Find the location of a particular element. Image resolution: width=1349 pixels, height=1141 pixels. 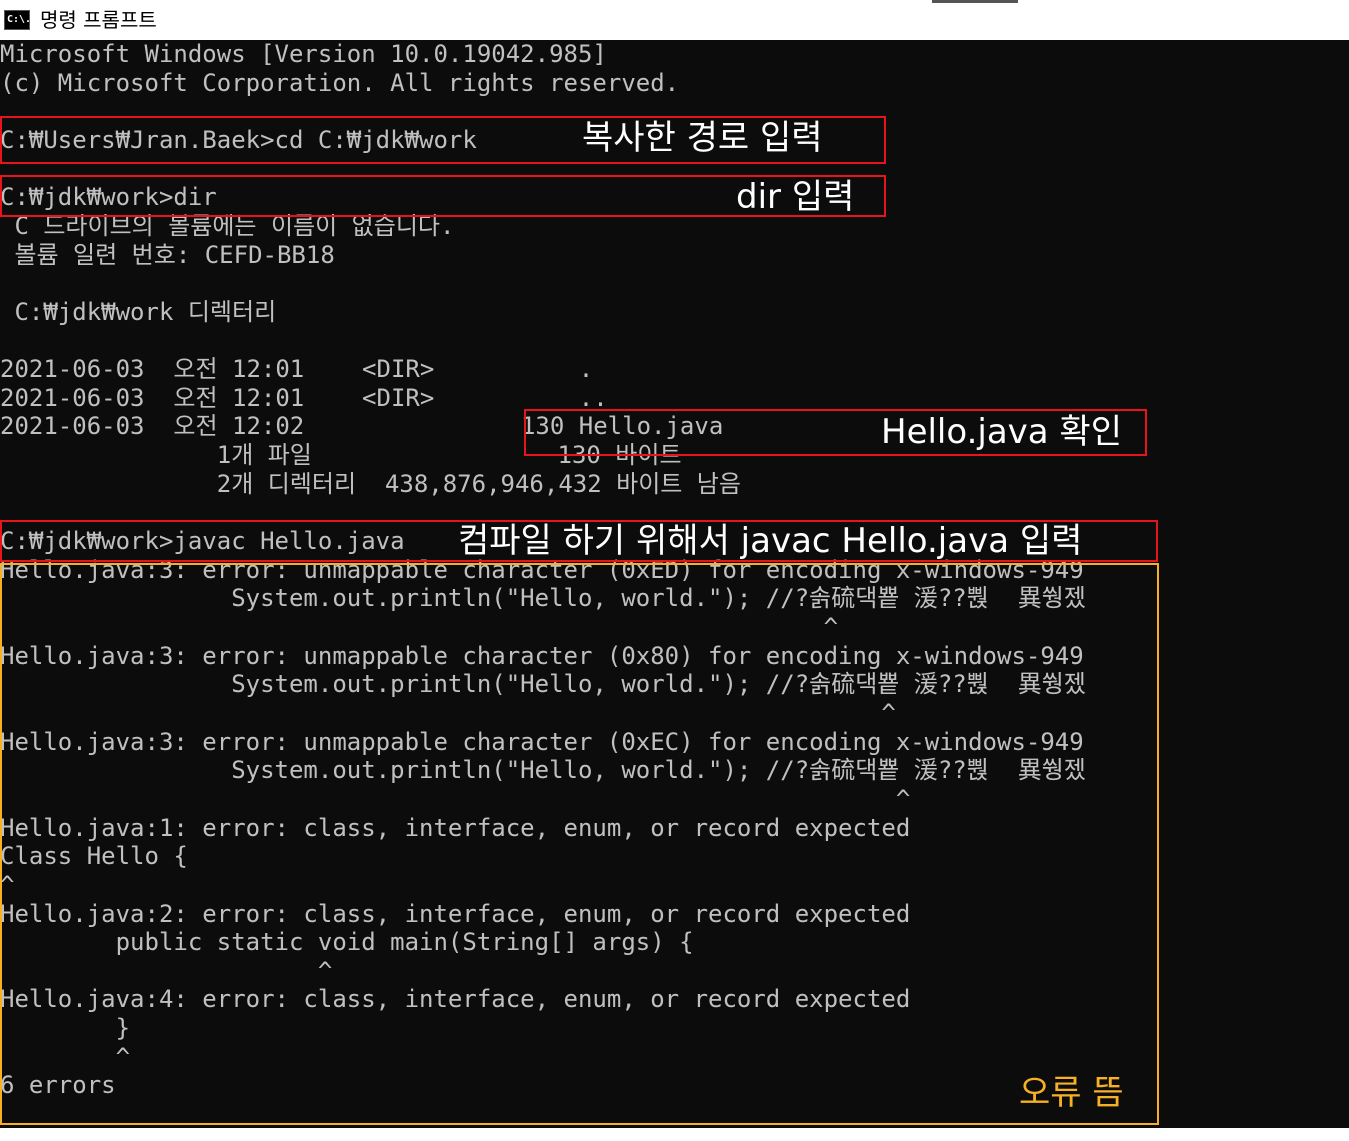

window-title: 명령 프롬프트 is located at coordinates (98, 20).